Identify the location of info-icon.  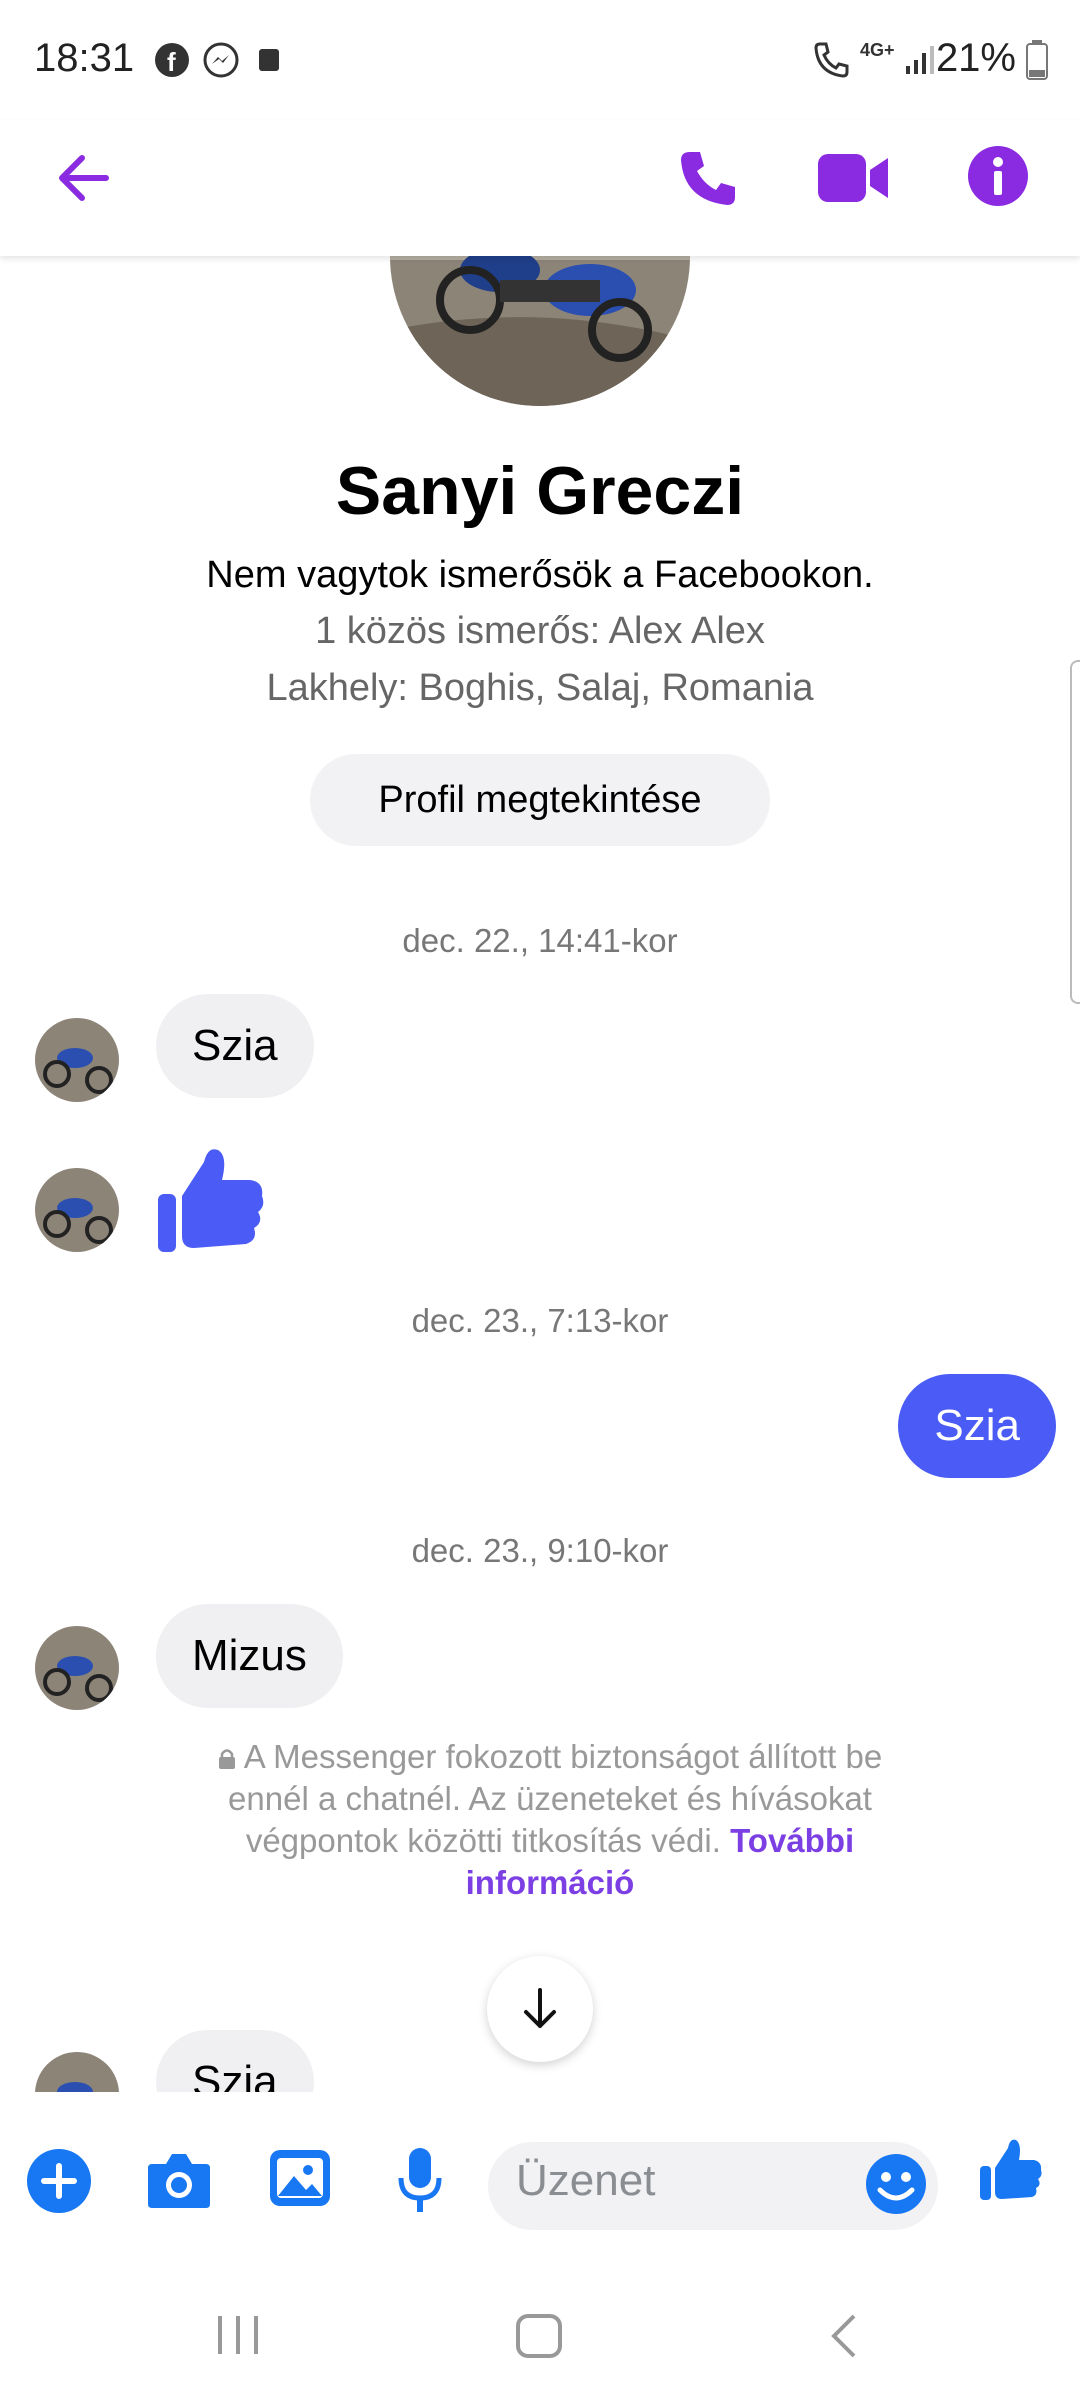
(998, 176).